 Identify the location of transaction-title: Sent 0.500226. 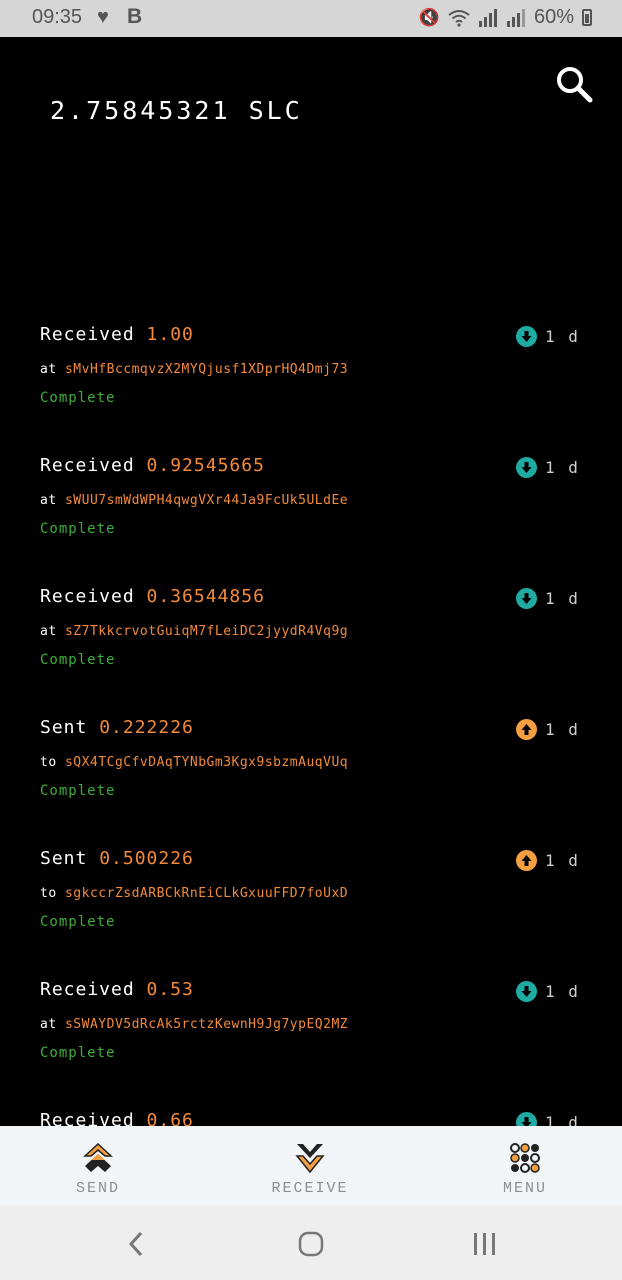
(117, 858).